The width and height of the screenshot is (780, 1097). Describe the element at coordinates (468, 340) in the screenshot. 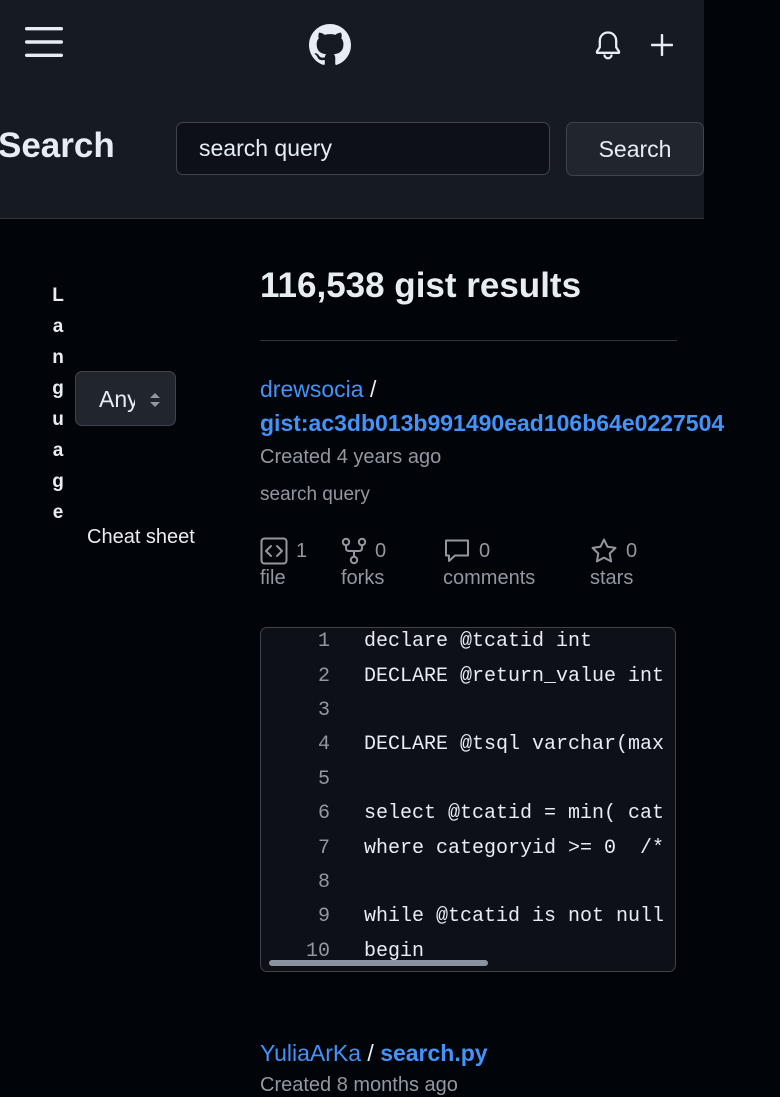

I see `divider` at that location.